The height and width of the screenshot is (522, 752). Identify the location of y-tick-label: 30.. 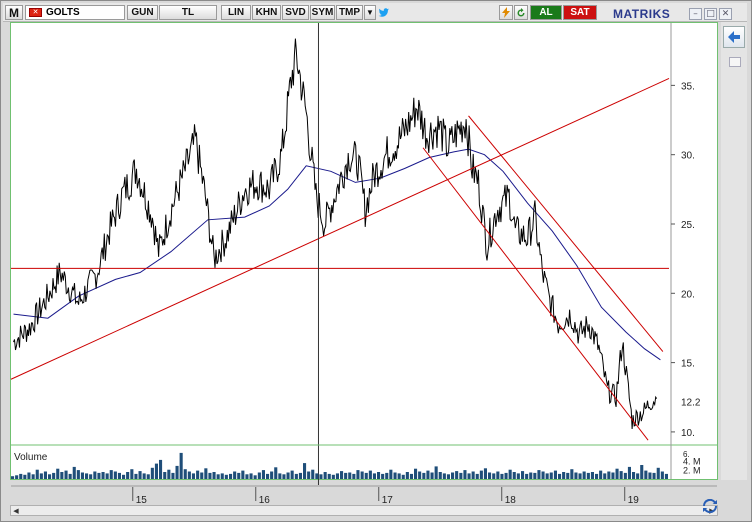
(688, 156).